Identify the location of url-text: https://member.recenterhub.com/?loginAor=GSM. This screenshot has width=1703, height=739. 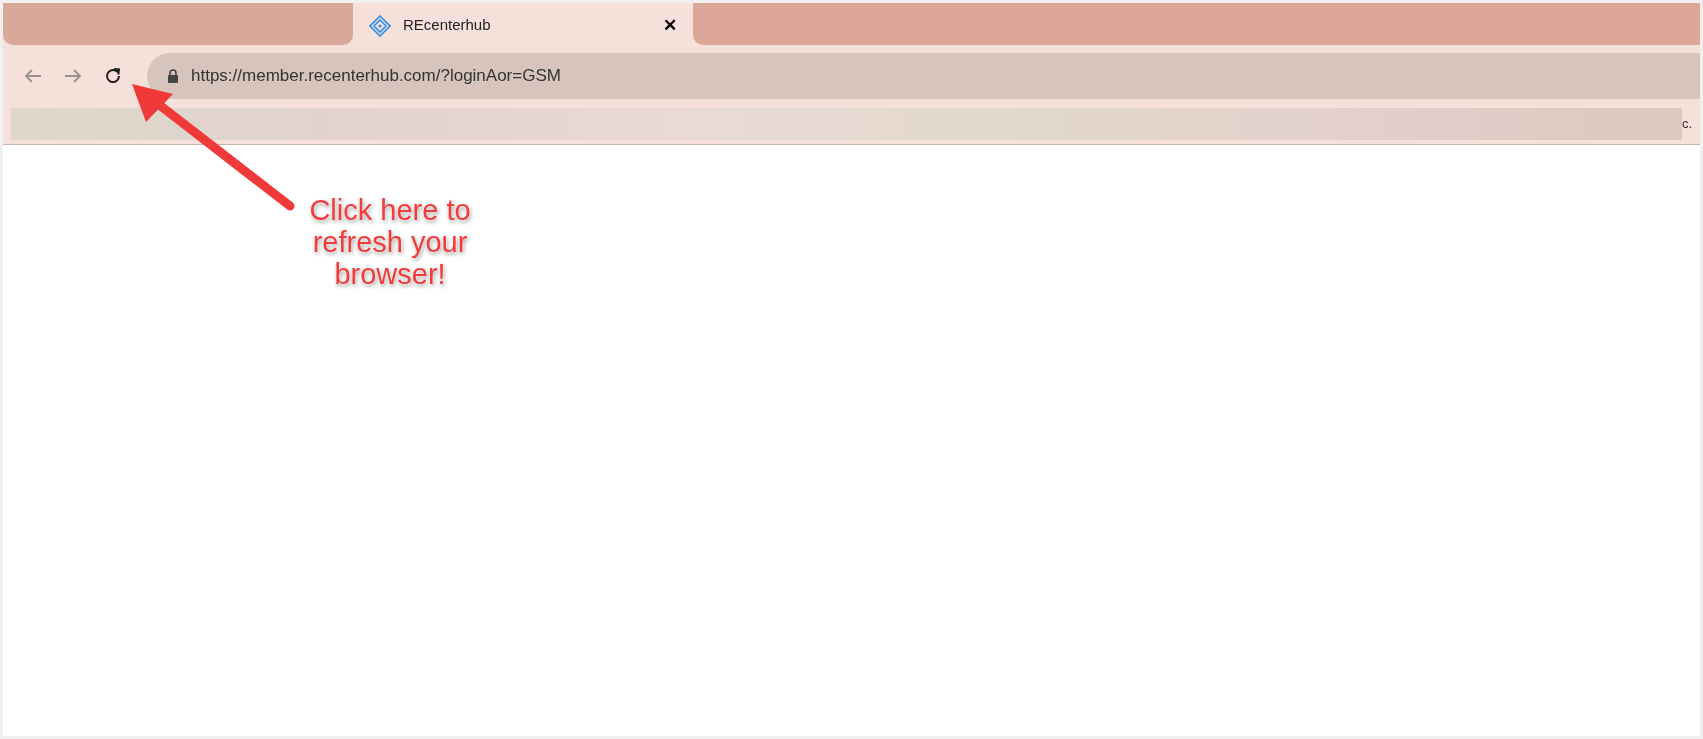
(376, 75).